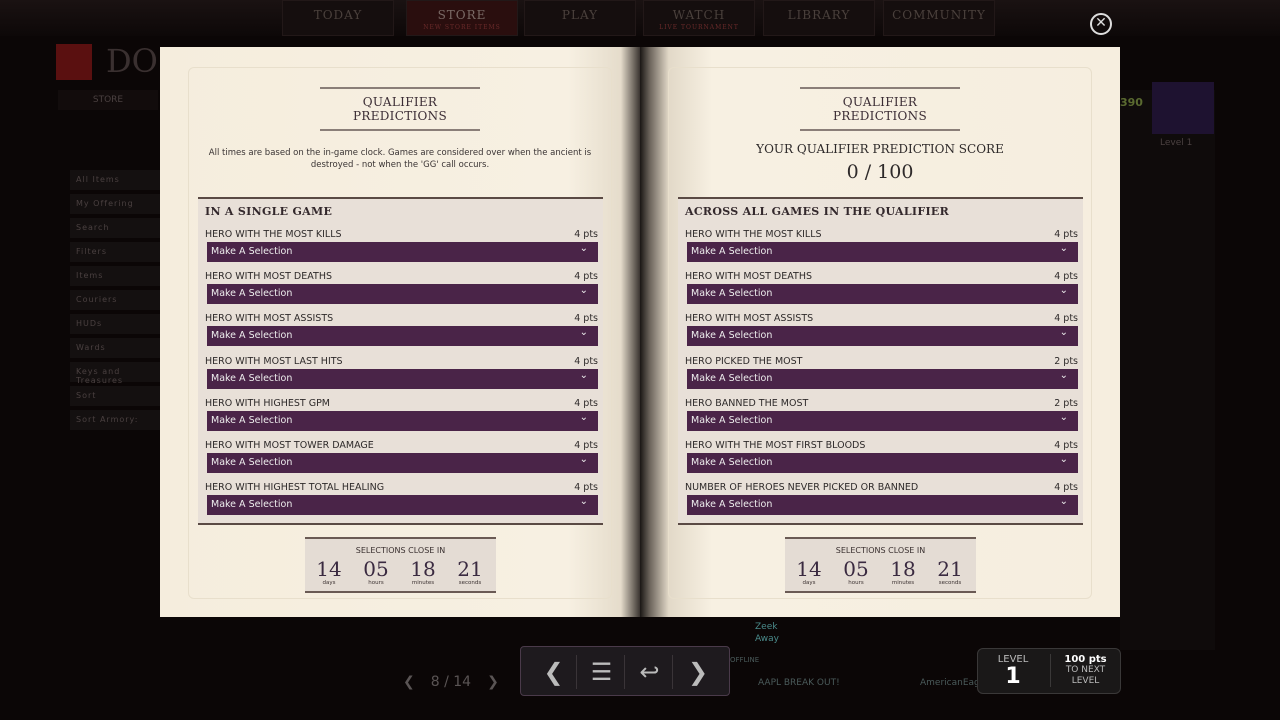 The image size is (1280, 720). What do you see at coordinates (650, 672) in the screenshot?
I see `back-icon: ↩` at bounding box center [650, 672].